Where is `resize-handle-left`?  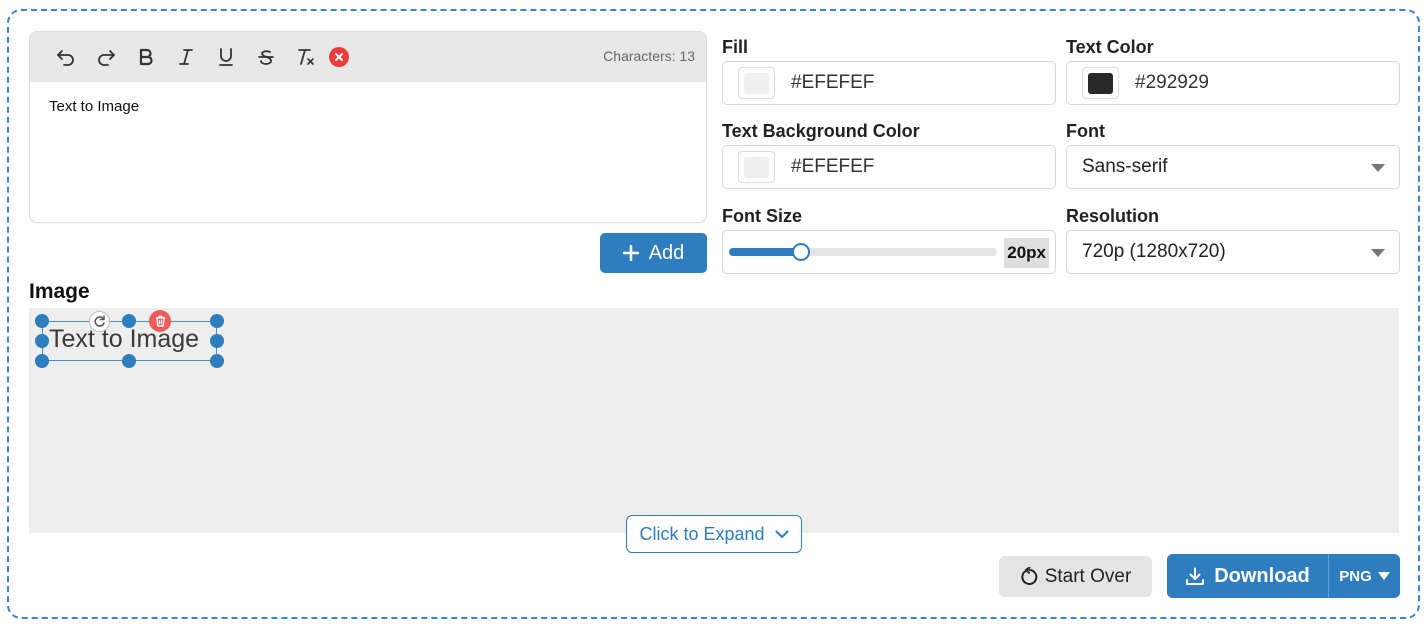
resize-handle-left is located at coordinates (42, 341).